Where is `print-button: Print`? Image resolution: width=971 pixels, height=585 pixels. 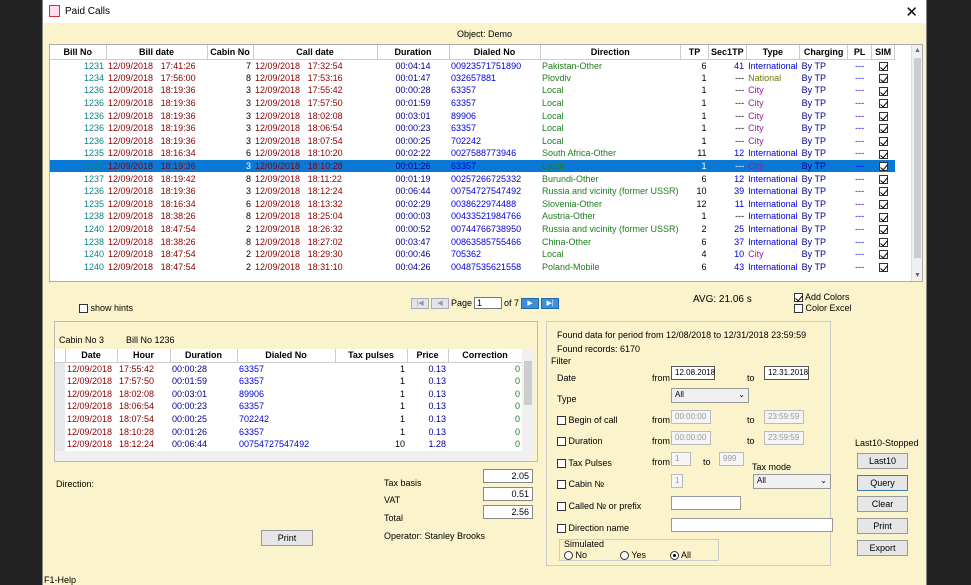
print-button: Print is located at coordinates (882, 526).